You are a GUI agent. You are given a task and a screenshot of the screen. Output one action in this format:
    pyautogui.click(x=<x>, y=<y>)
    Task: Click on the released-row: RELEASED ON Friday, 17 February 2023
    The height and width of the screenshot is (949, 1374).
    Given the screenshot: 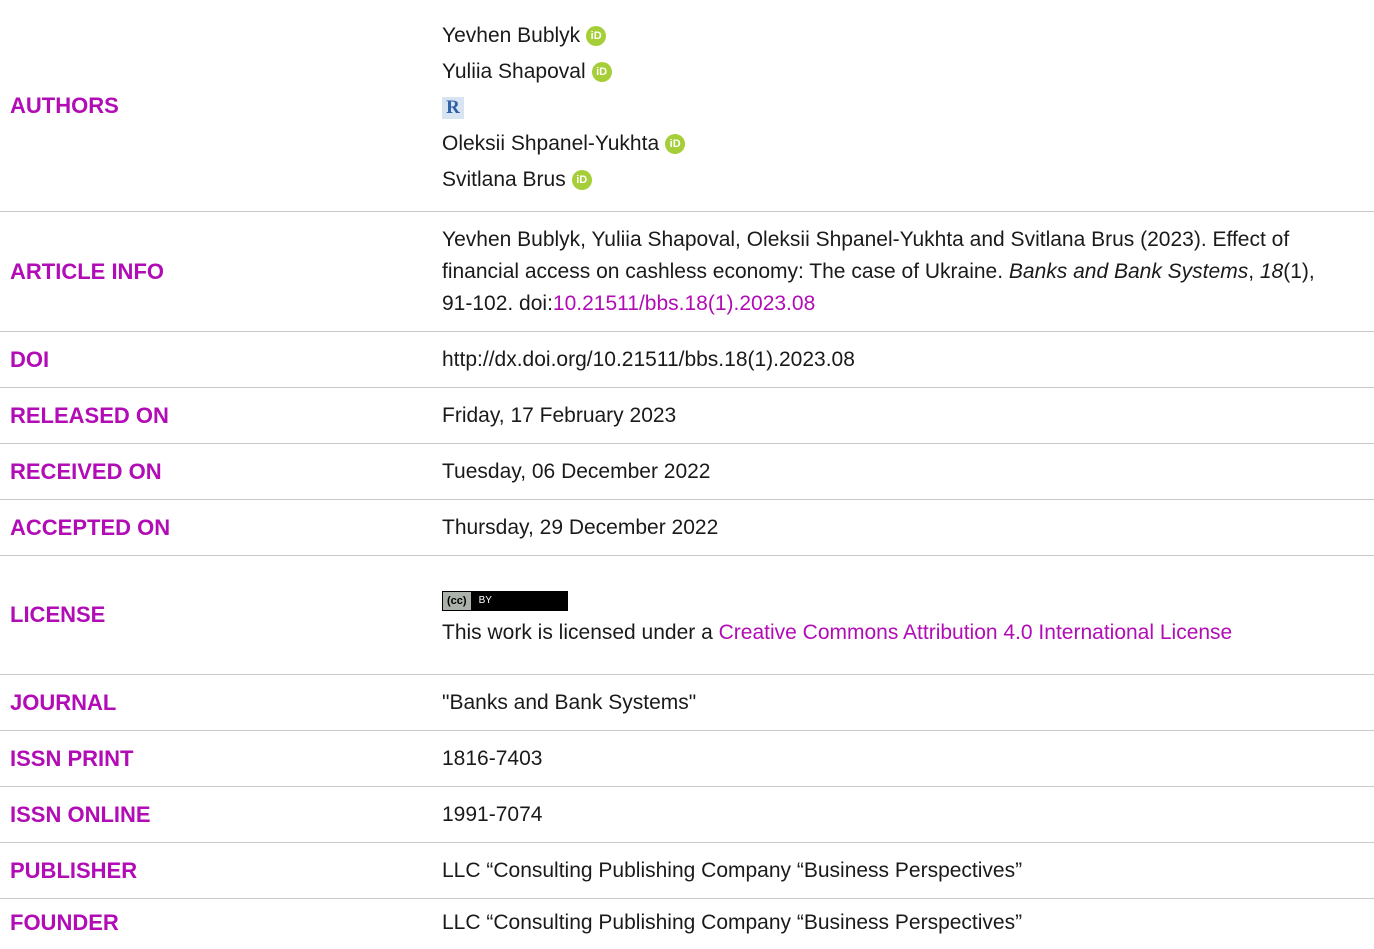 What is the action you would take?
    pyautogui.click(x=687, y=416)
    